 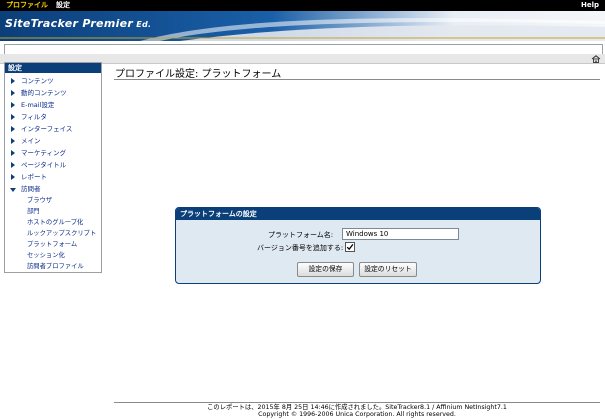 What do you see at coordinates (34, 117) in the screenshot?
I see `sidebar-item-label: フィルタ` at bounding box center [34, 117].